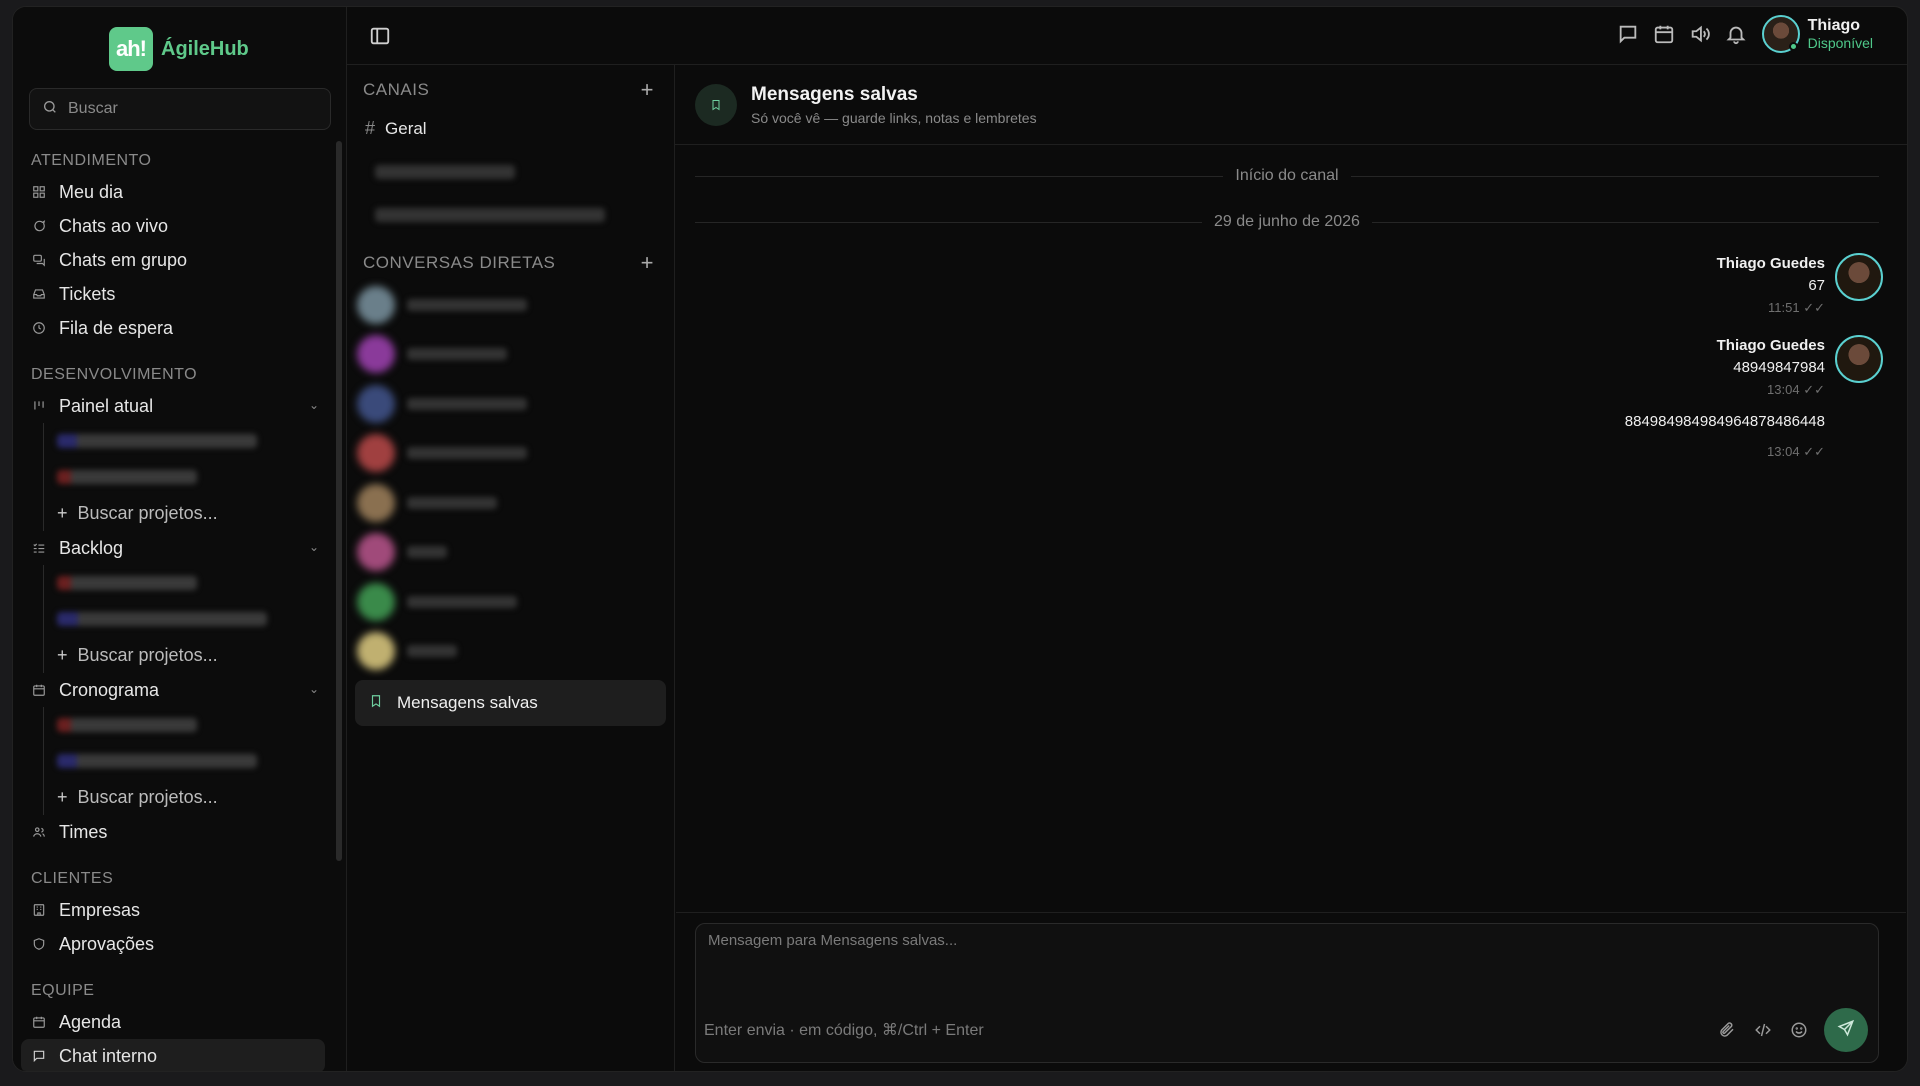  Describe the element at coordinates (1664, 34) in the screenshot. I see `calendar-icon` at that location.